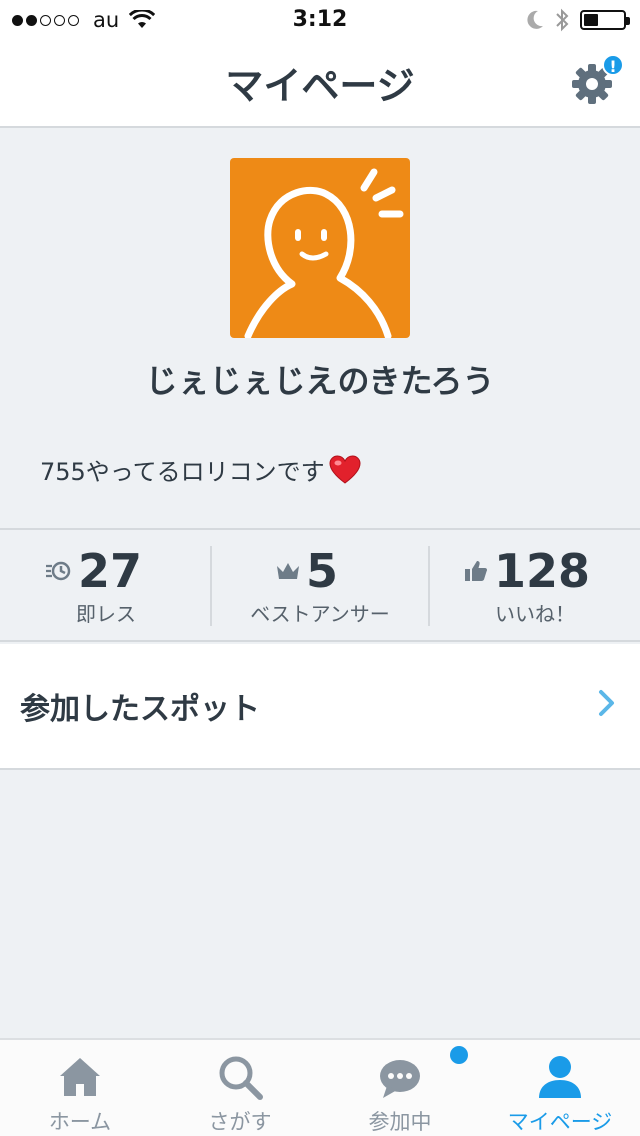 The image size is (640, 1136). I want to click on profile-bio: 755やってるロリコンです, so click(200, 469).